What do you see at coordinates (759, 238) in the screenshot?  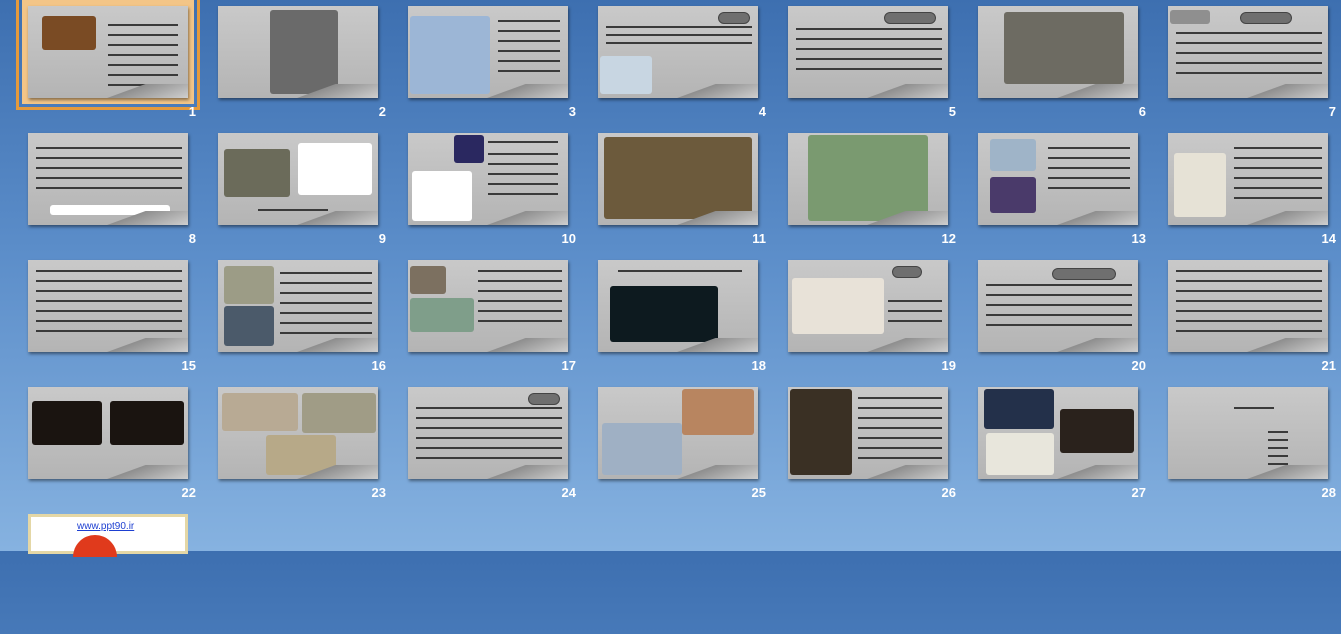 I see `slide-number: 11` at bounding box center [759, 238].